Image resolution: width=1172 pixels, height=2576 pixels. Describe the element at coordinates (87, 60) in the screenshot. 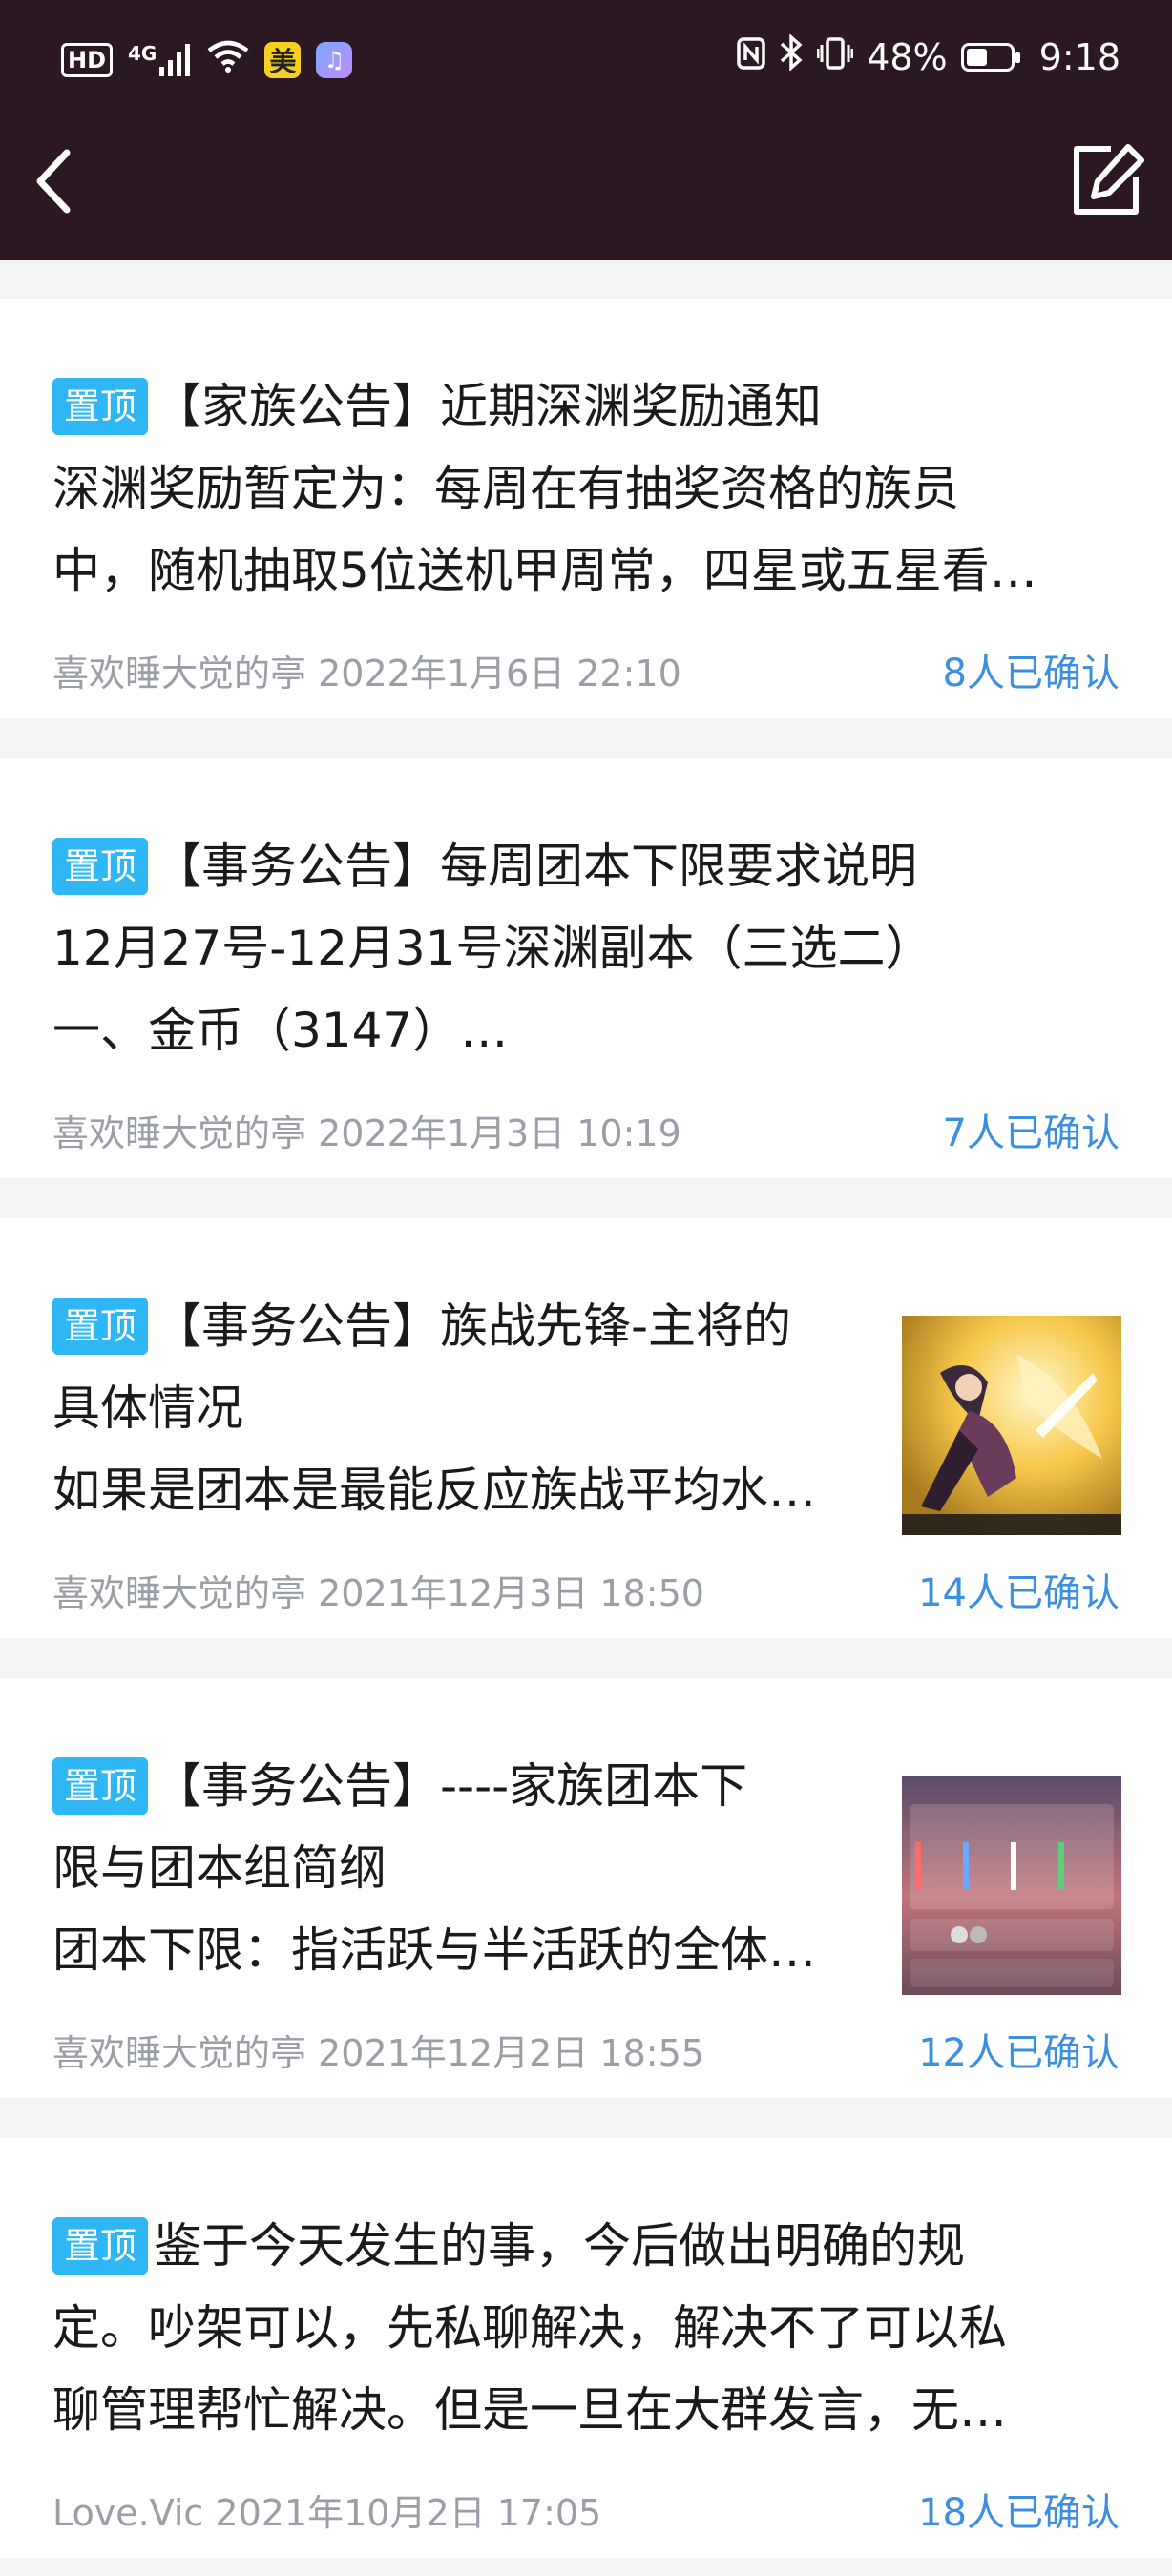

I see `hd-icon: HD` at that location.